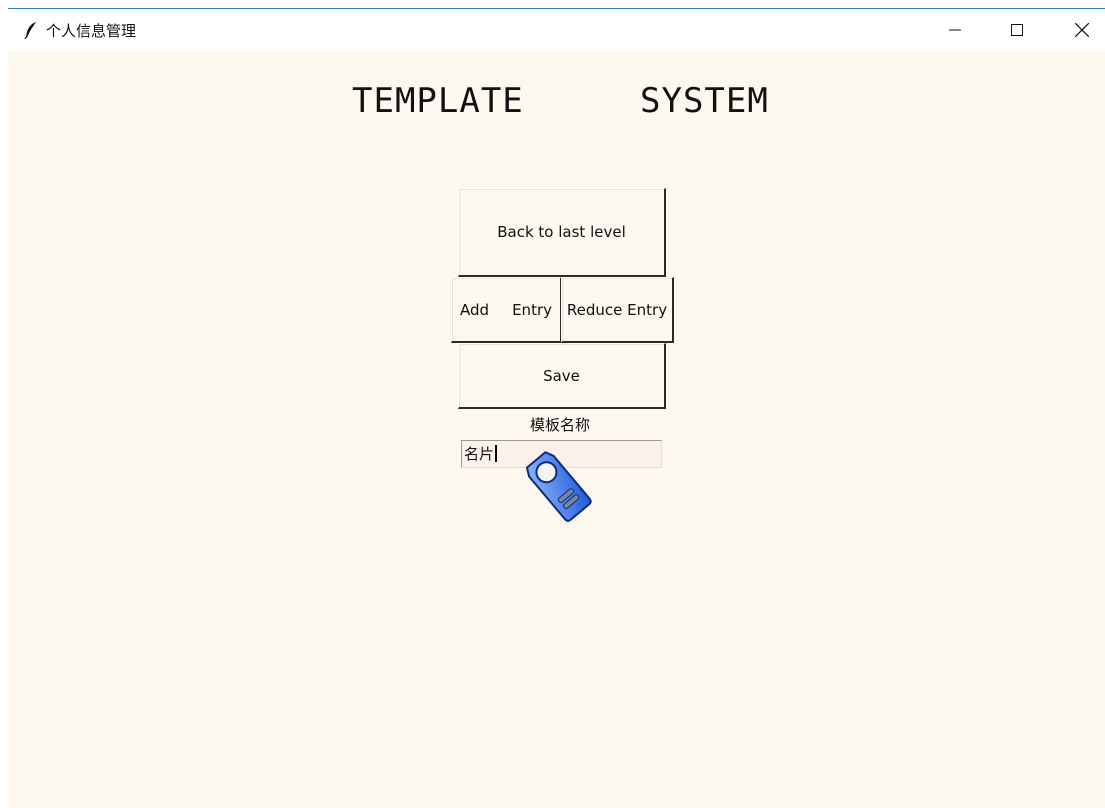 The image size is (1105, 808). Describe the element at coordinates (91, 31) in the screenshot. I see `window-title: 个人信息管理` at that location.